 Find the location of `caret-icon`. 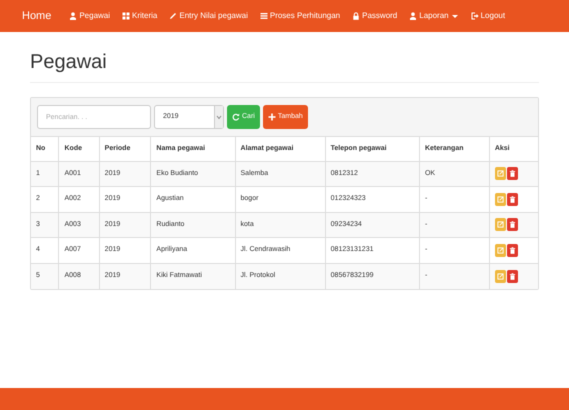

caret-icon is located at coordinates (219, 117).